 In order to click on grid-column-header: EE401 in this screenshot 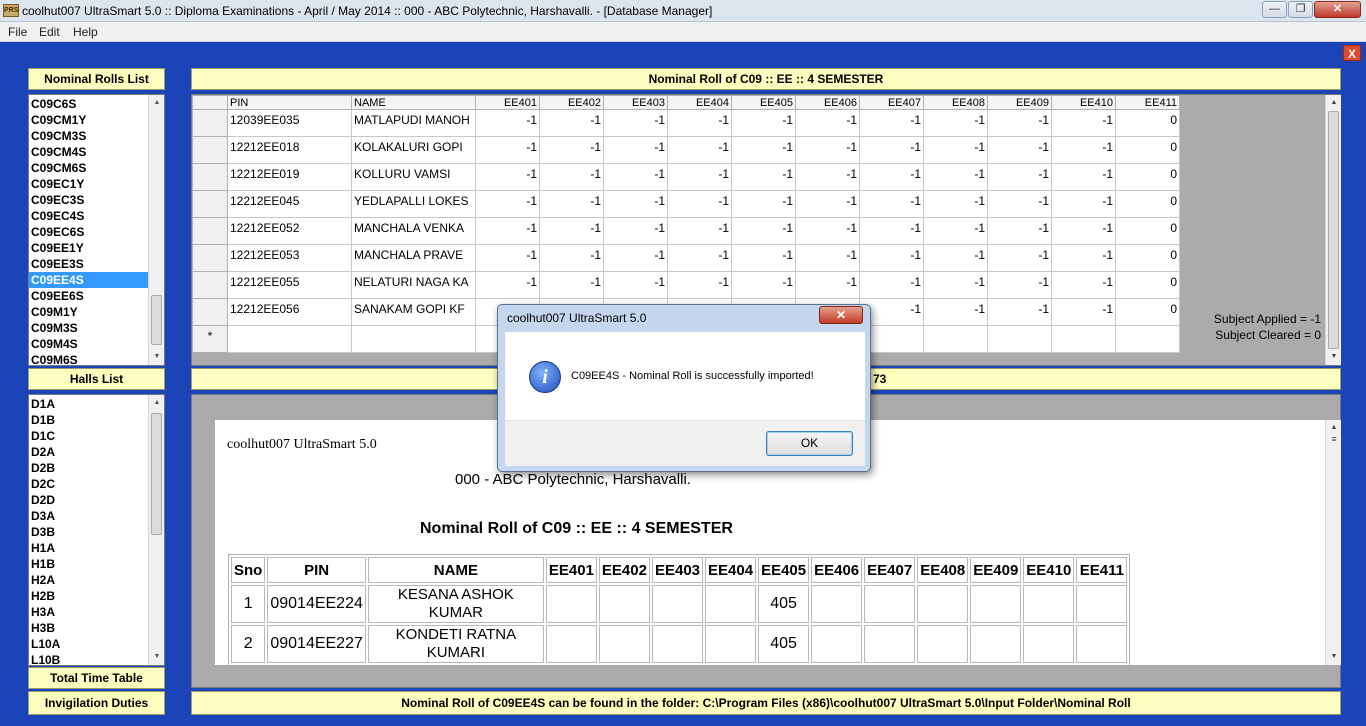, I will do `click(507, 102)`.